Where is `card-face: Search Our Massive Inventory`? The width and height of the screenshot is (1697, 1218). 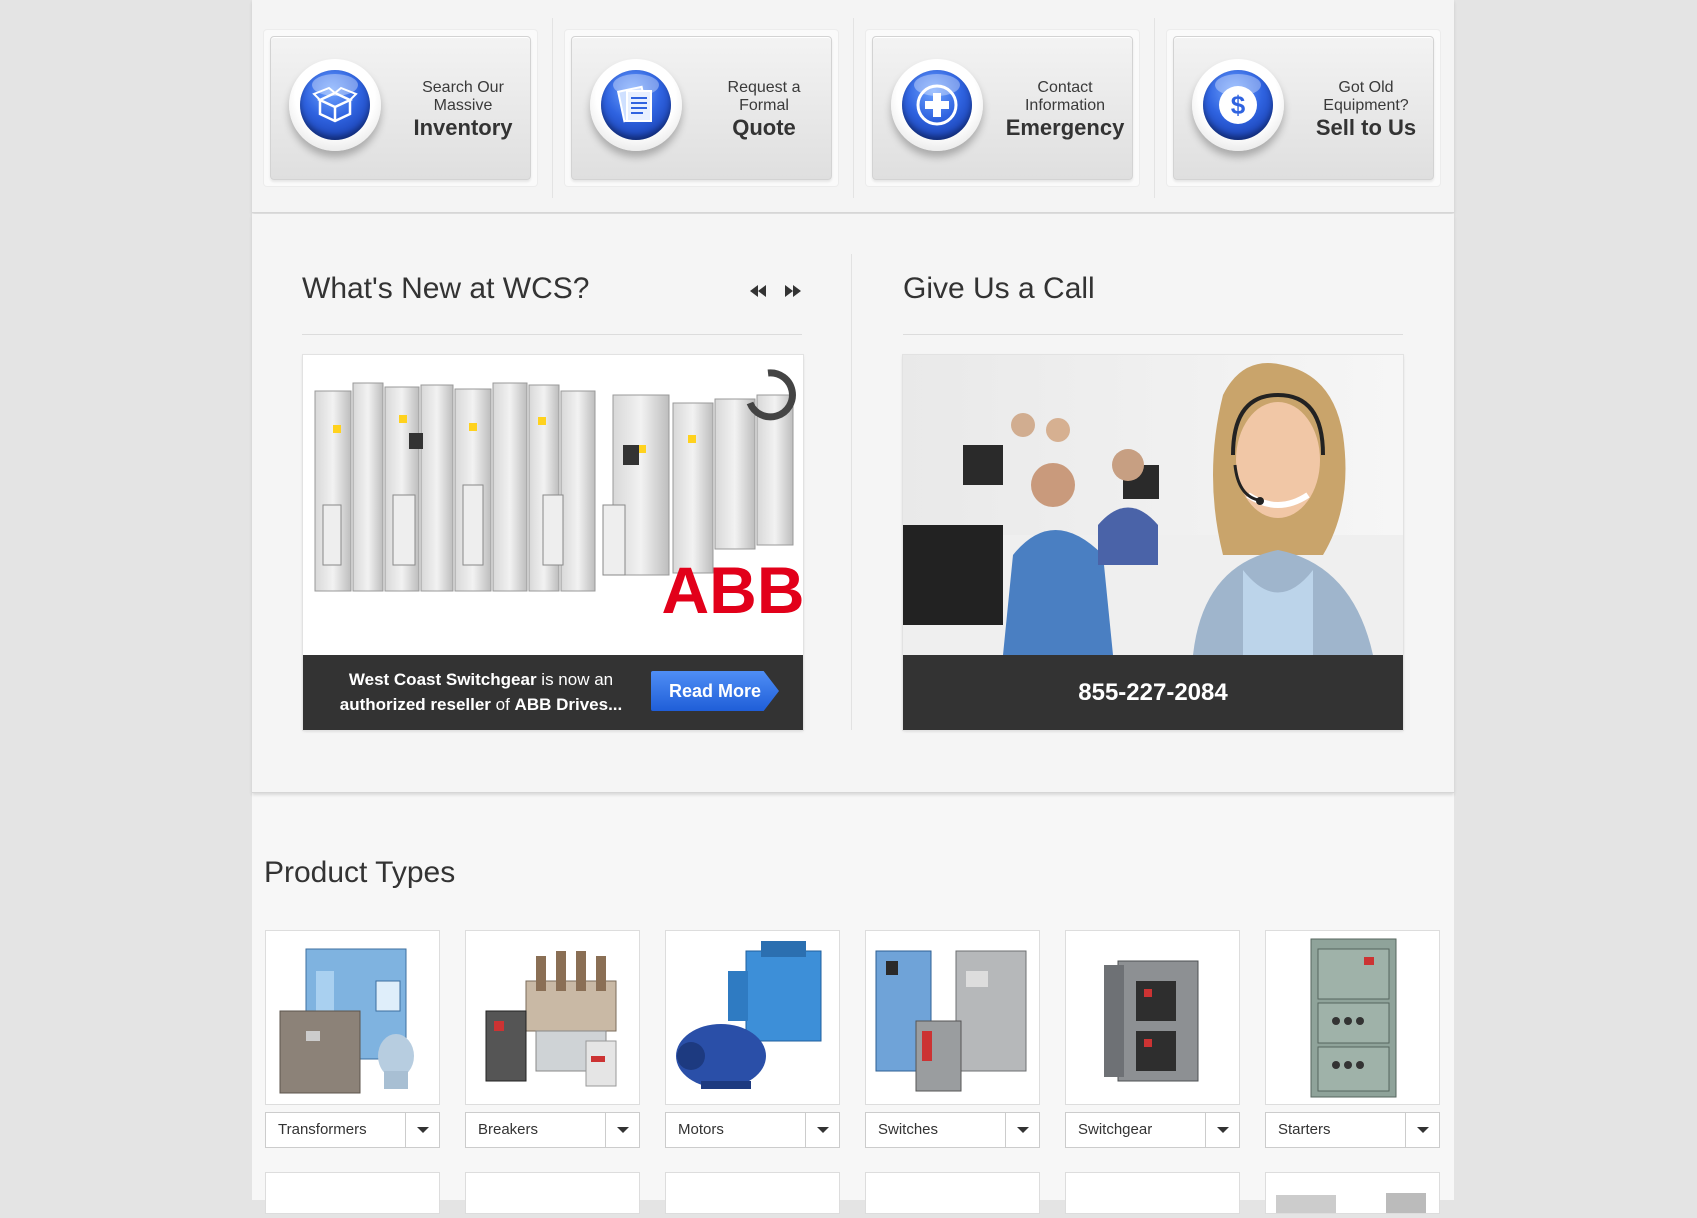 card-face: Search Our Massive Inventory is located at coordinates (400, 108).